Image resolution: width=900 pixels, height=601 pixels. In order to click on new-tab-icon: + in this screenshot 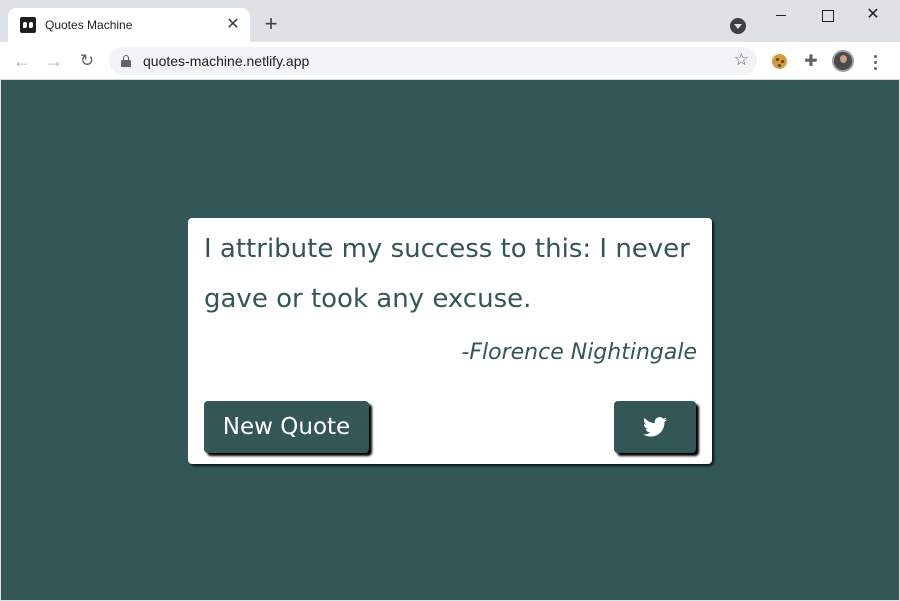, I will do `click(271, 24)`.